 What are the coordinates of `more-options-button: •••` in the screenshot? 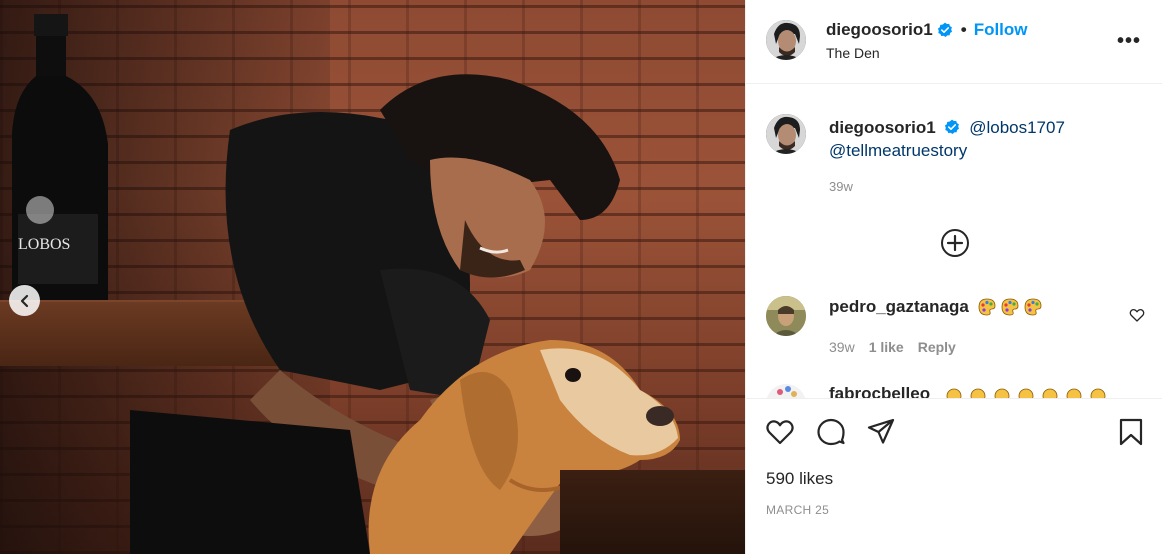 It's located at (1129, 41).